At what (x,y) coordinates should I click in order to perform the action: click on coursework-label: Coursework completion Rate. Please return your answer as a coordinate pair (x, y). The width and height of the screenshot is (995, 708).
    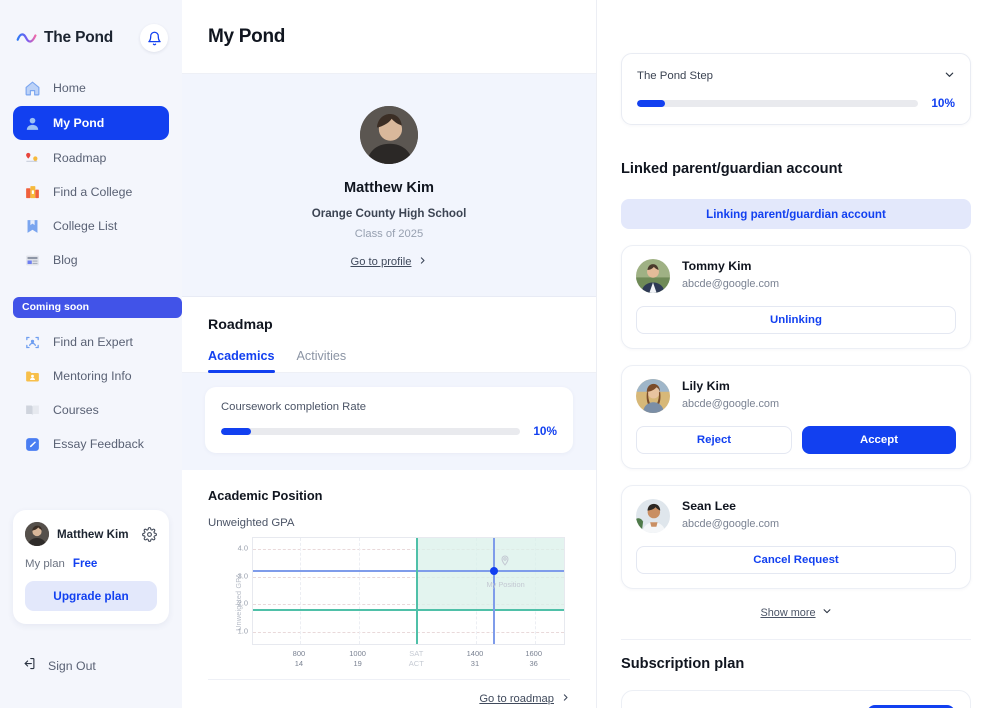
    Looking at the image, I should click on (294, 407).